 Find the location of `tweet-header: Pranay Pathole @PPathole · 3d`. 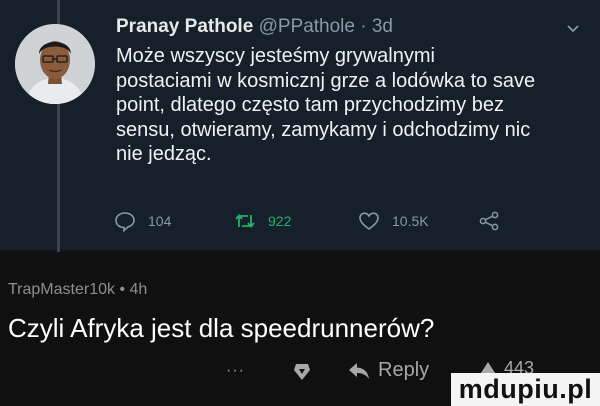

tweet-header: Pranay Pathole @PPathole · 3d is located at coordinates (254, 27).